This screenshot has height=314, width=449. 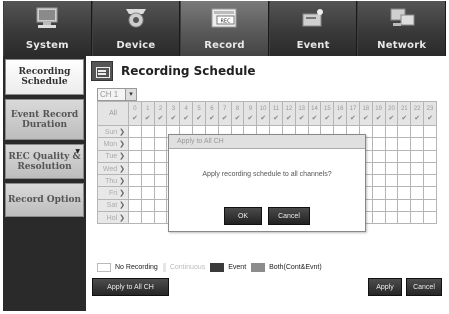 What do you see at coordinates (44, 200) in the screenshot?
I see `sidebar-item-record-option: Record Option` at bounding box center [44, 200].